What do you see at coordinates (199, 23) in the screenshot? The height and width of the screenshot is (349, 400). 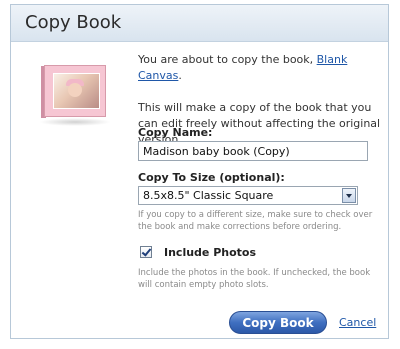 I see `dialog-titlebar: Copy Book` at bounding box center [199, 23].